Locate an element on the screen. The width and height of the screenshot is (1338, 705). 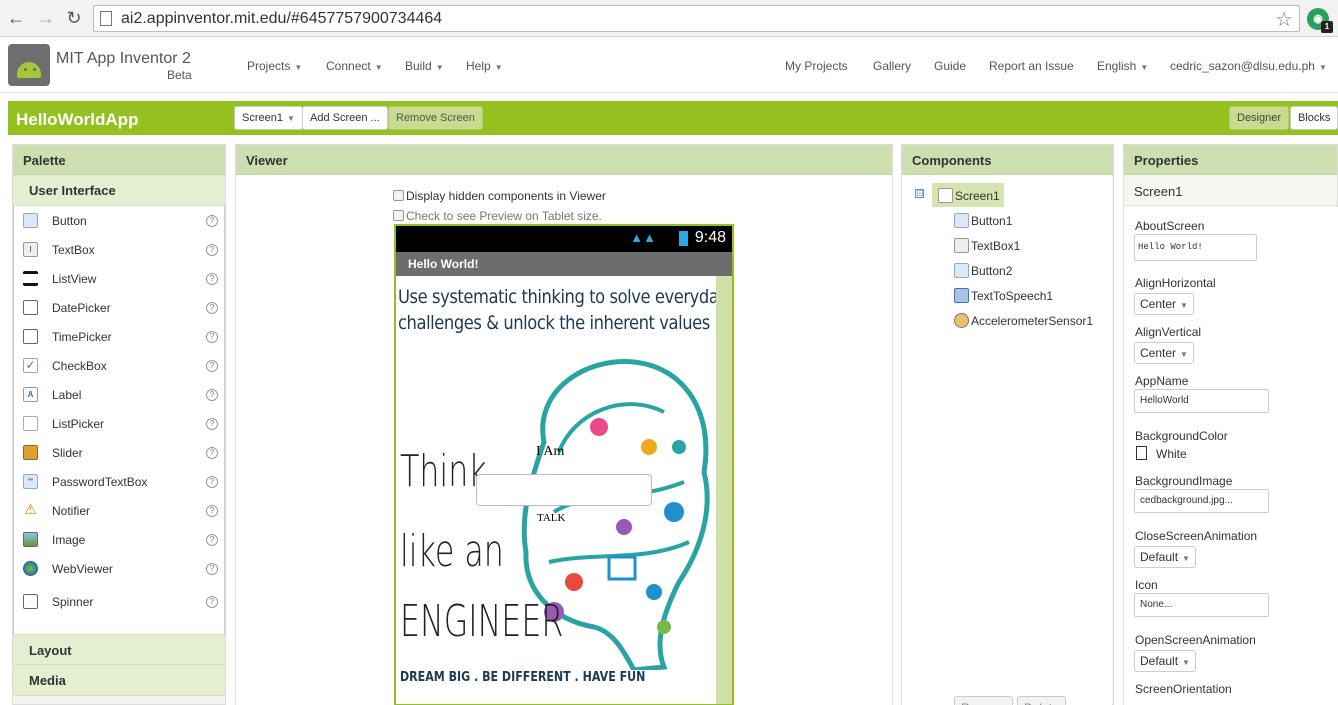
globe-icon is located at coordinates (30, 568).